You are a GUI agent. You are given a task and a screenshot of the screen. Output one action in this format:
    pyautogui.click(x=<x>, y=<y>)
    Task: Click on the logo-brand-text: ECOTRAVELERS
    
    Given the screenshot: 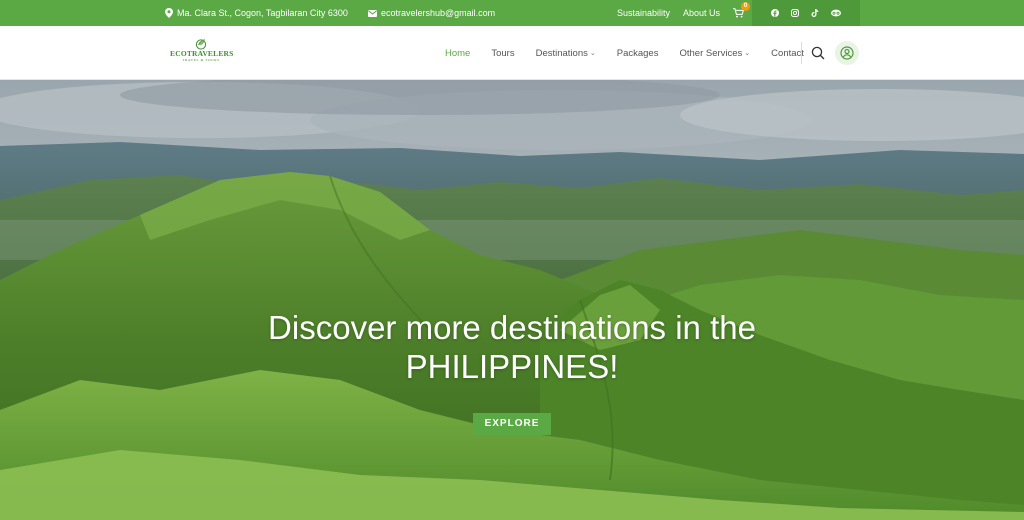 What is the action you would take?
    pyautogui.click(x=202, y=53)
    